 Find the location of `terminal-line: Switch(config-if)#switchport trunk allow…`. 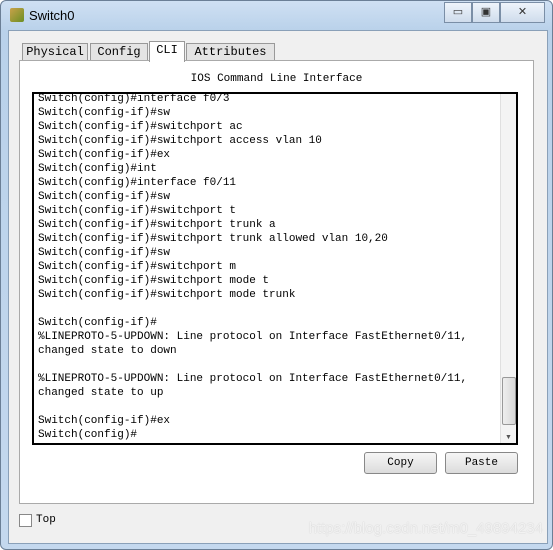

terminal-line: Switch(config-if)#switchport trunk allow… is located at coordinates (213, 239).